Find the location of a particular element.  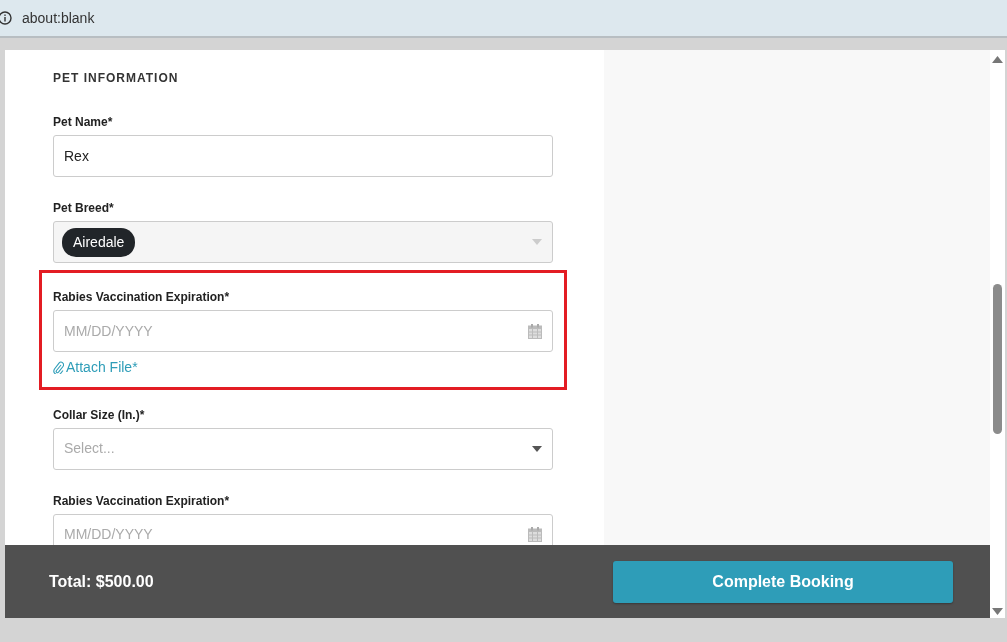

field-label: Collar Size (In.)* is located at coordinates (99, 414).